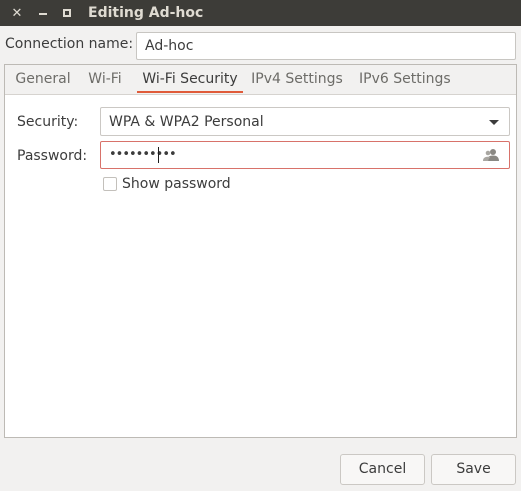 Image resolution: width=521 pixels, height=491 pixels. Describe the element at coordinates (326, 46) in the screenshot. I see `connection-name-input: Ad-hoc` at that location.